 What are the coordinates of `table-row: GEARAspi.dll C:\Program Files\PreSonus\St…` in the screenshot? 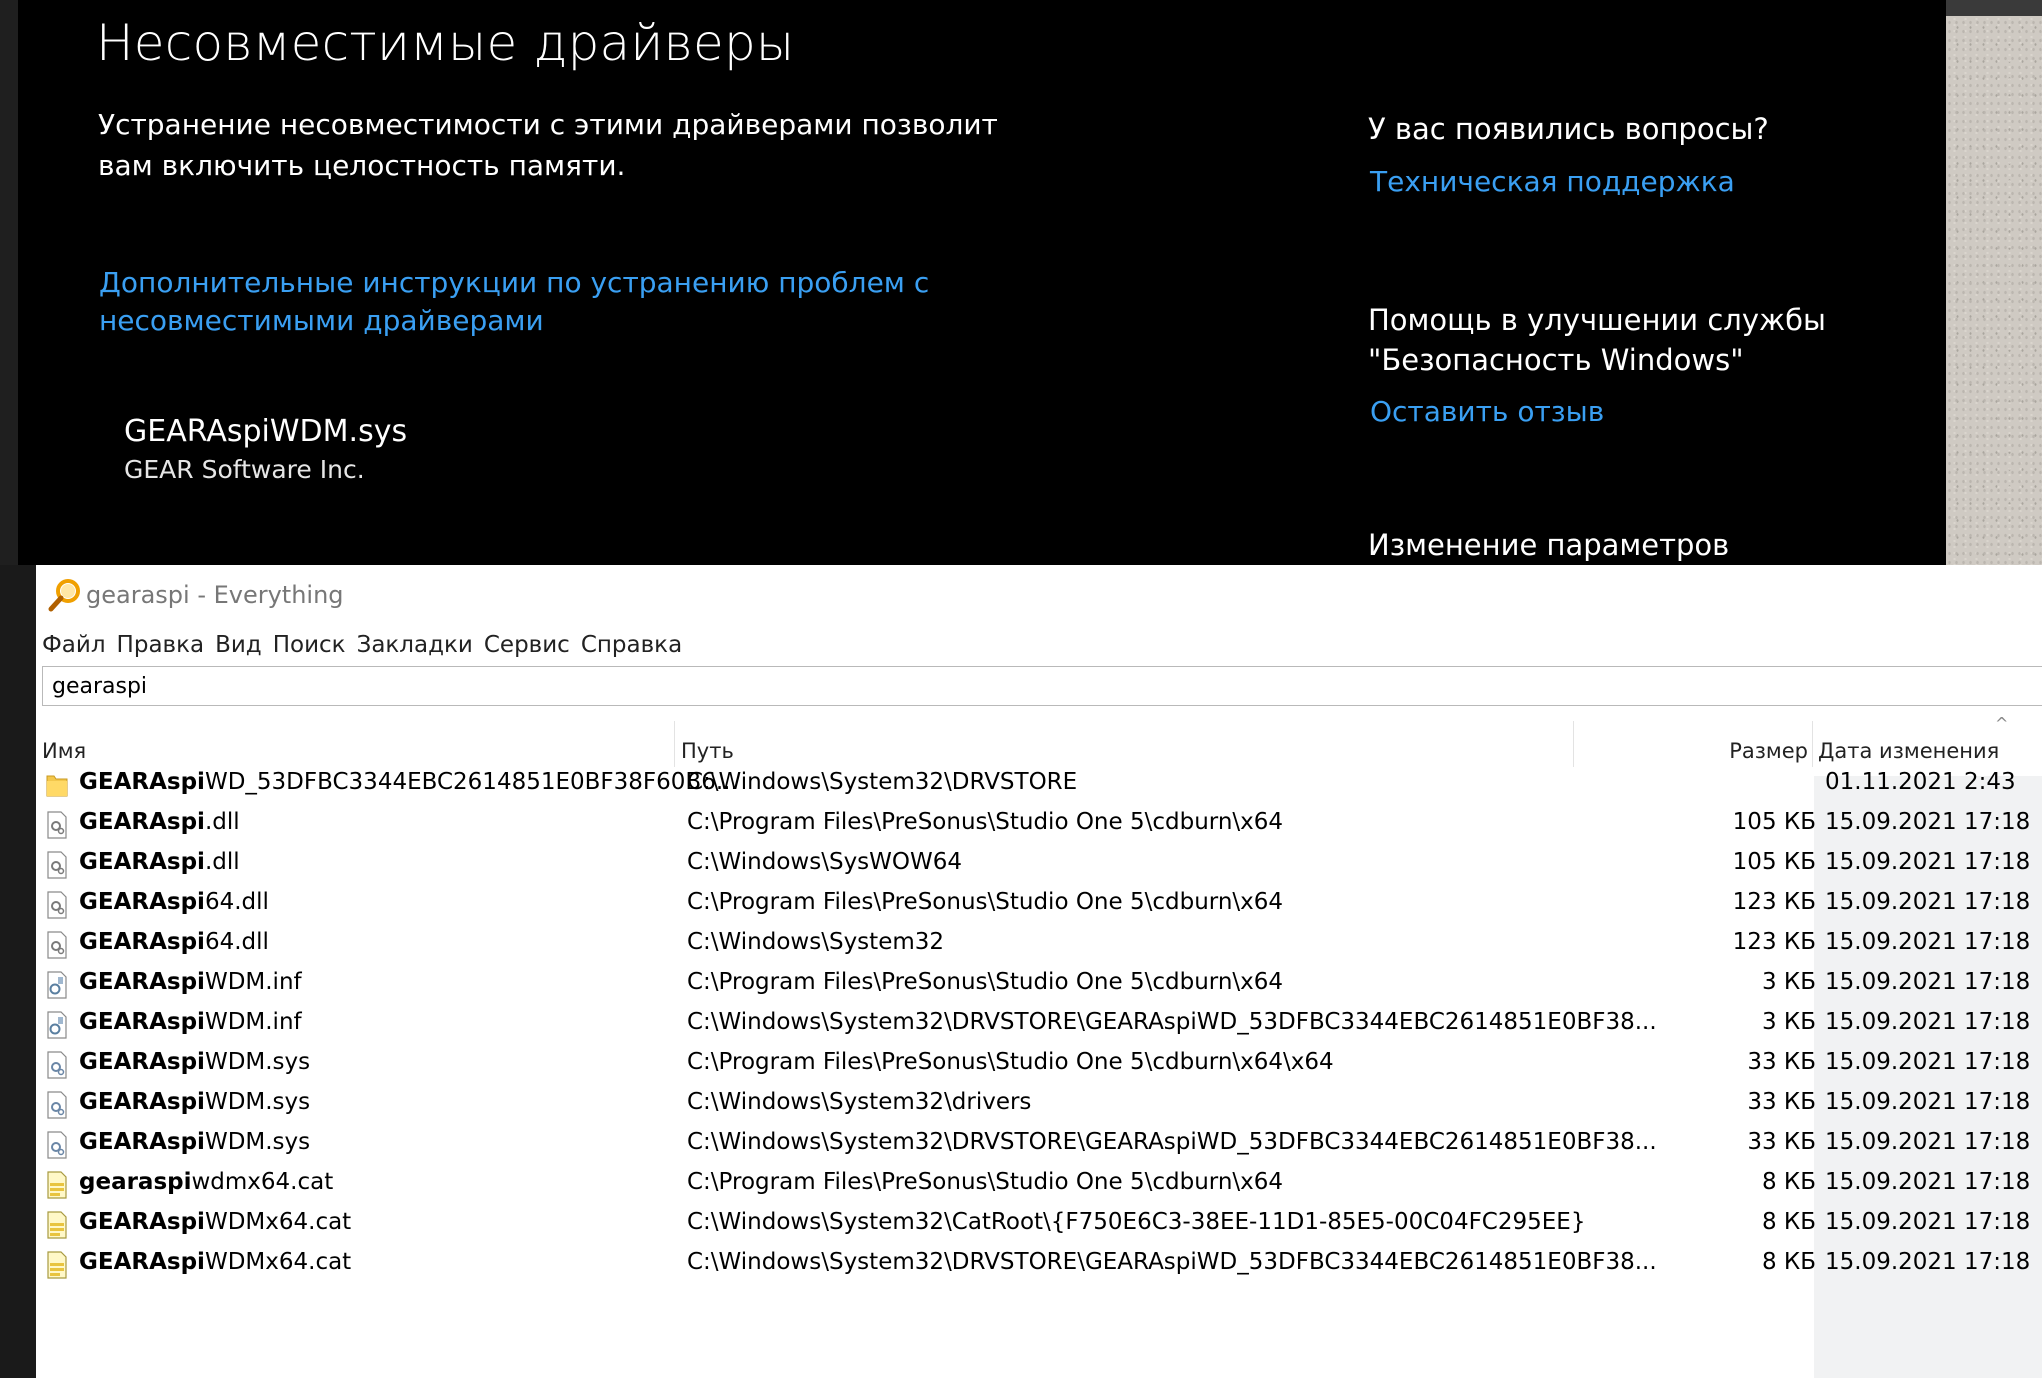 It's located at (1039, 823).